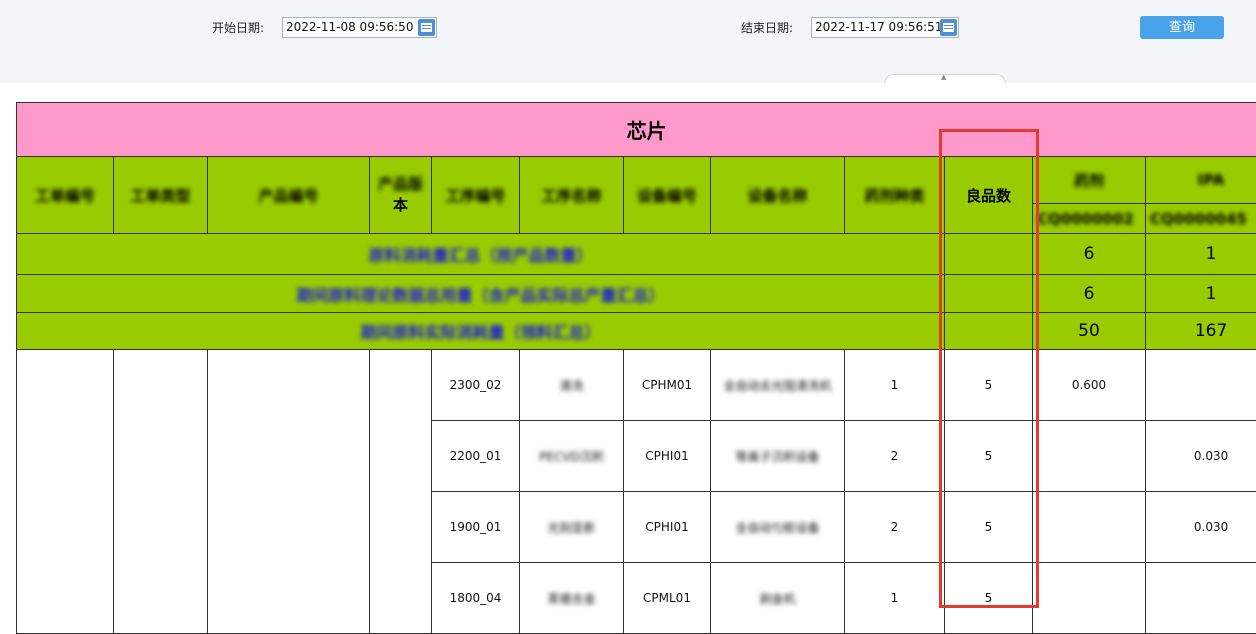 The width and height of the screenshot is (1256, 634). I want to click on end-date-input: 2022-11-17 09:56:51, so click(885, 27).